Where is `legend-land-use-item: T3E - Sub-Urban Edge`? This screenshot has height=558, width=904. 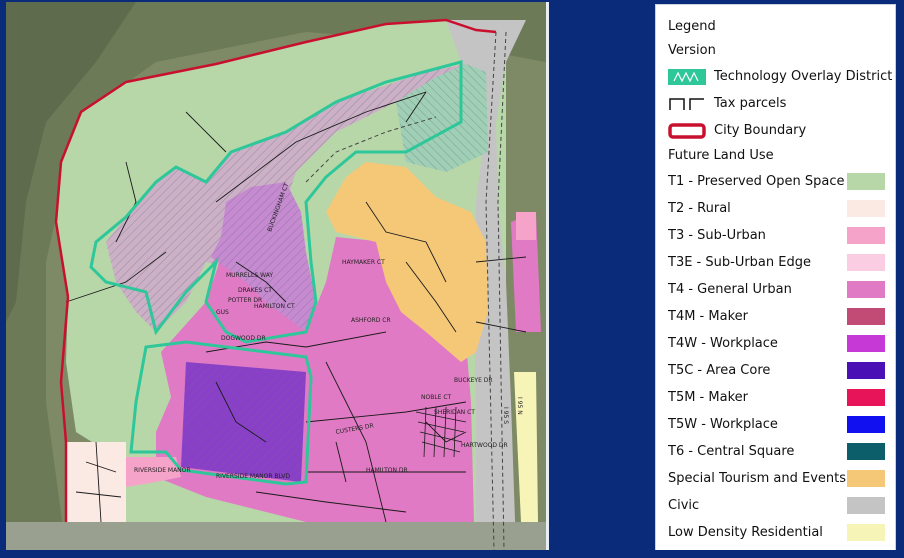 legend-land-use-item: T3E - Sub-Urban Edge is located at coordinates (777, 262).